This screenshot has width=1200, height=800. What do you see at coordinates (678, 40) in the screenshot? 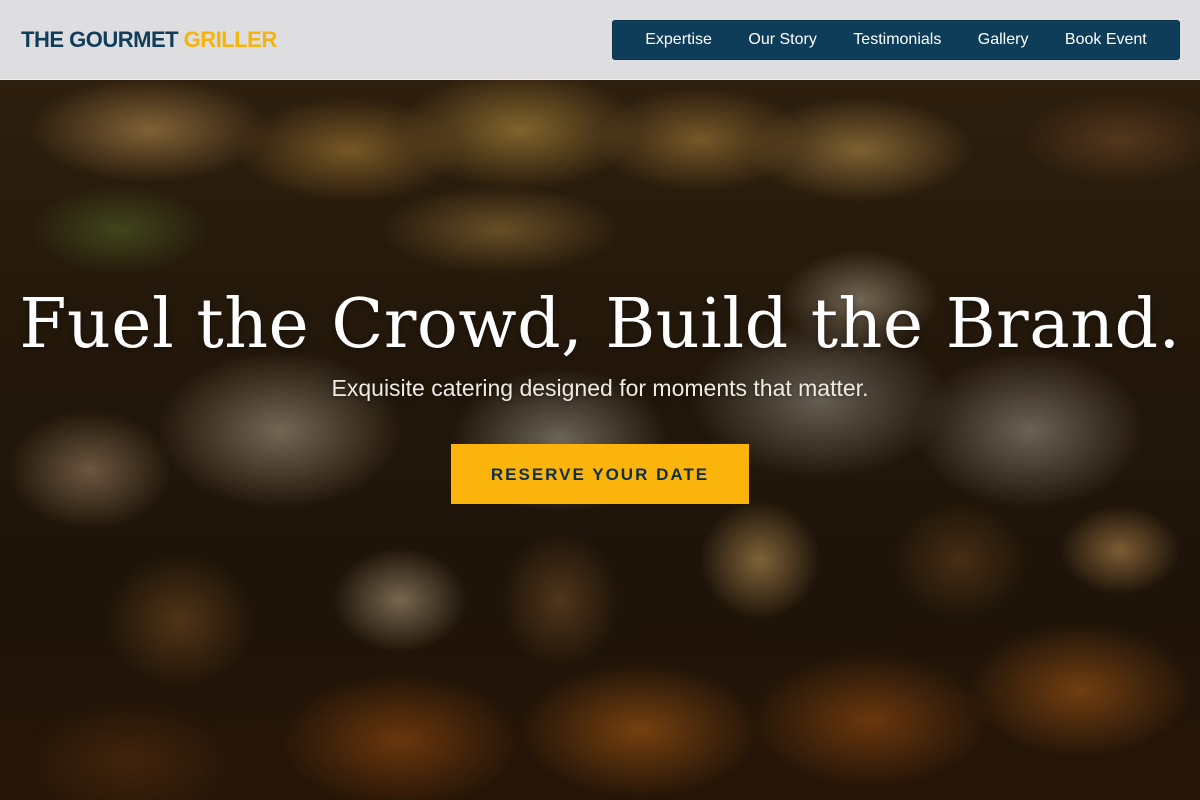
I see `nav-link-expertise: Expertise` at bounding box center [678, 40].